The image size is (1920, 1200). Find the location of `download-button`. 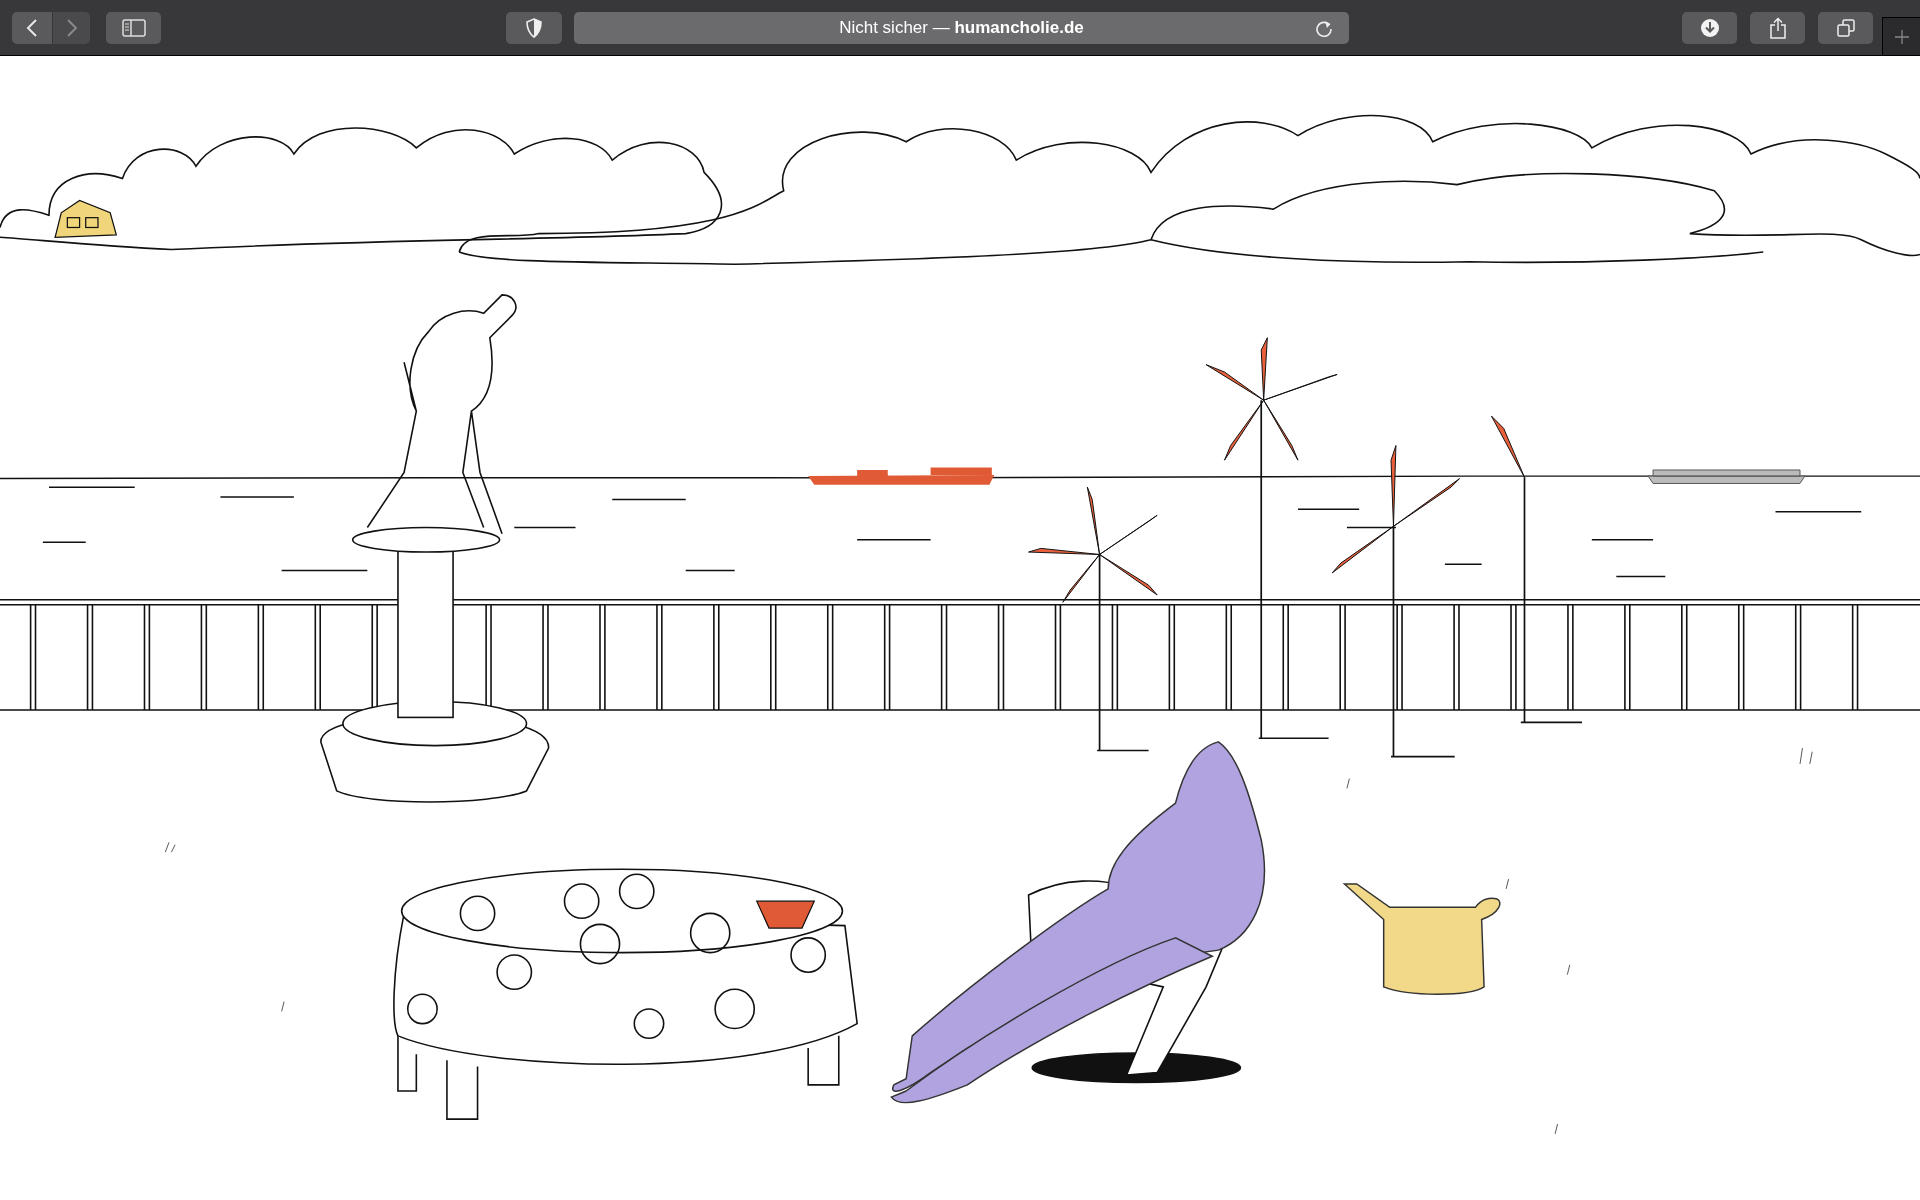

download-button is located at coordinates (1709, 27).